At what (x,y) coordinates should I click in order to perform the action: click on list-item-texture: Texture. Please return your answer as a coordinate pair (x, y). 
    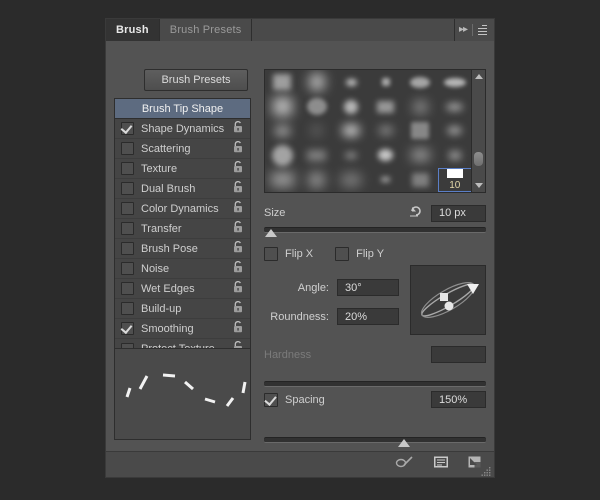
    Looking at the image, I should click on (182, 169).